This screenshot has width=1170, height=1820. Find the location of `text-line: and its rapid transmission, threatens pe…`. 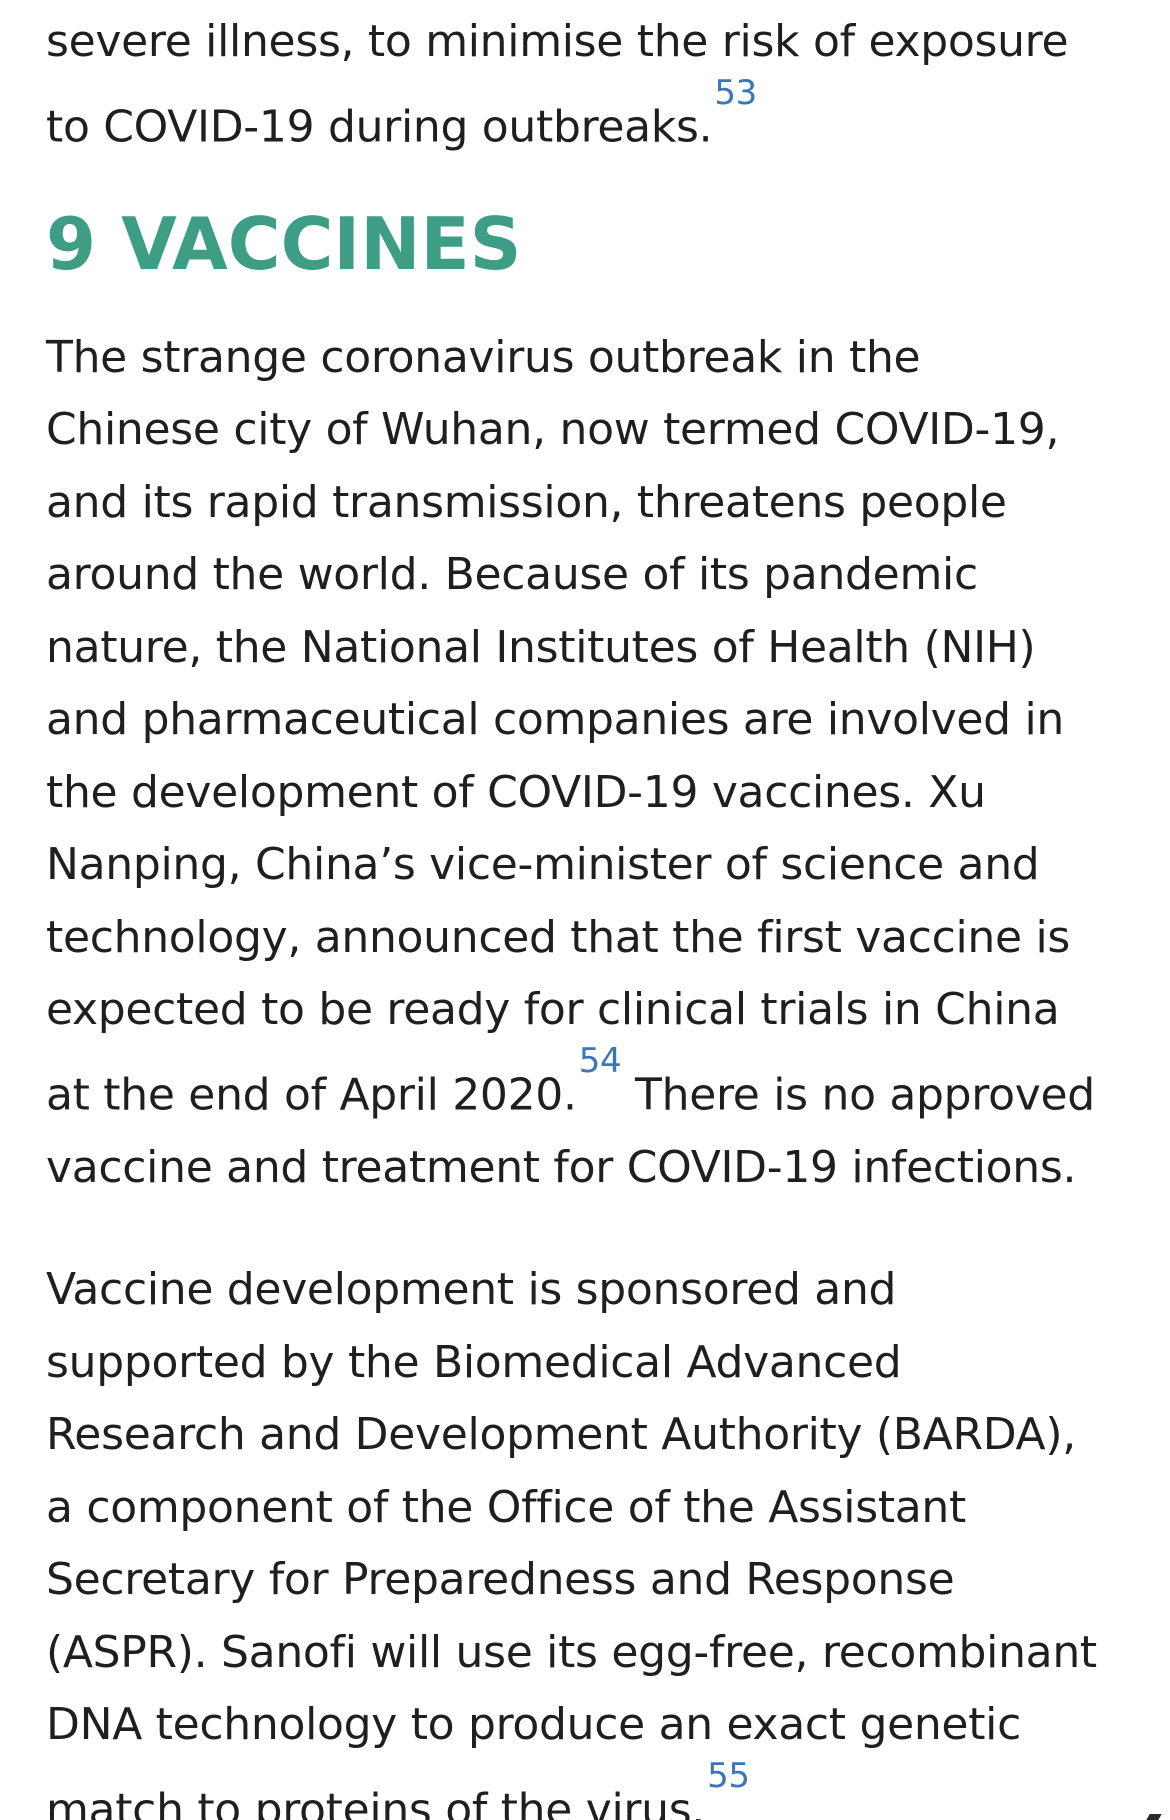

text-line: and its rapid transmission, threatens pe… is located at coordinates (526, 502).